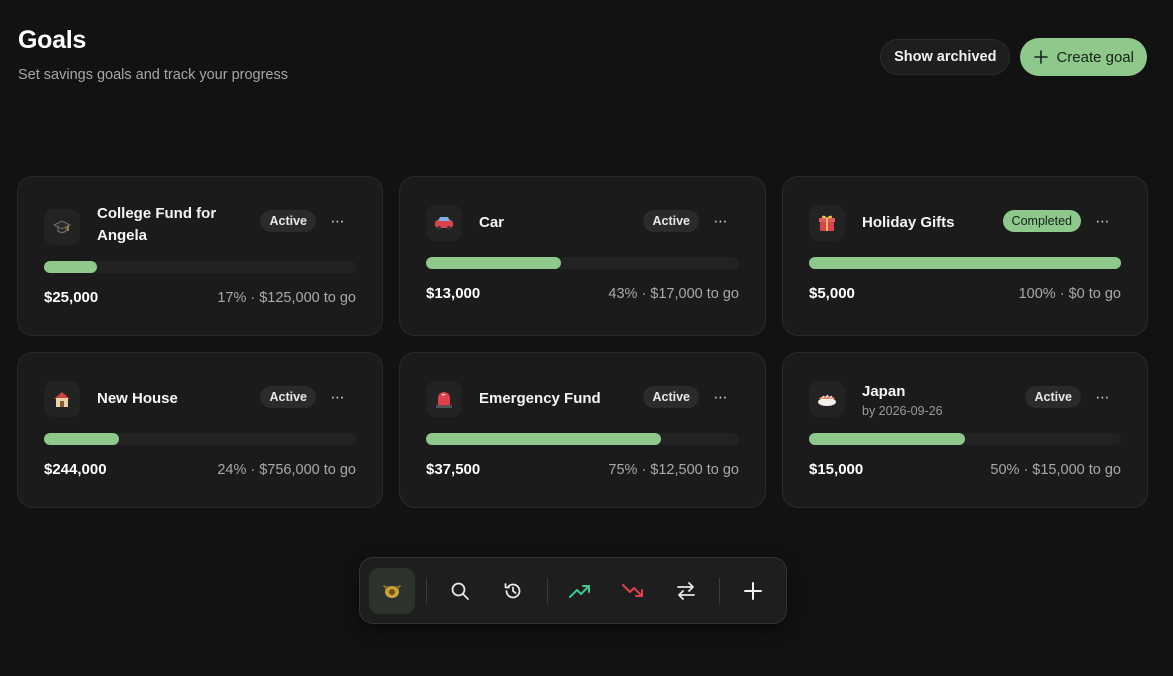  I want to click on goal-progress-text: 17% · $125,000 to go, so click(286, 298).